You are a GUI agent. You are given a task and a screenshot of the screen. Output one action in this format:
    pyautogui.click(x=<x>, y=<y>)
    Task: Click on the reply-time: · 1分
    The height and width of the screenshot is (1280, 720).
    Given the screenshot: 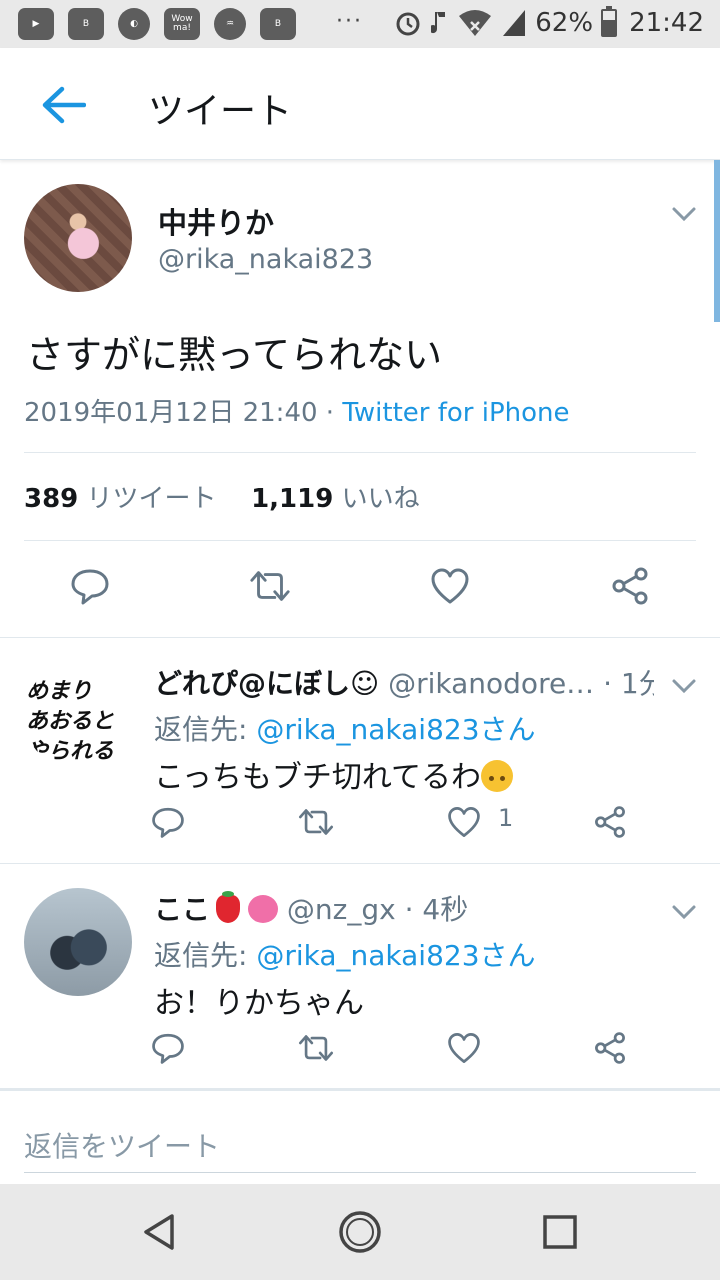 What is the action you would take?
    pyautogui.click(x=628, y=683)
    